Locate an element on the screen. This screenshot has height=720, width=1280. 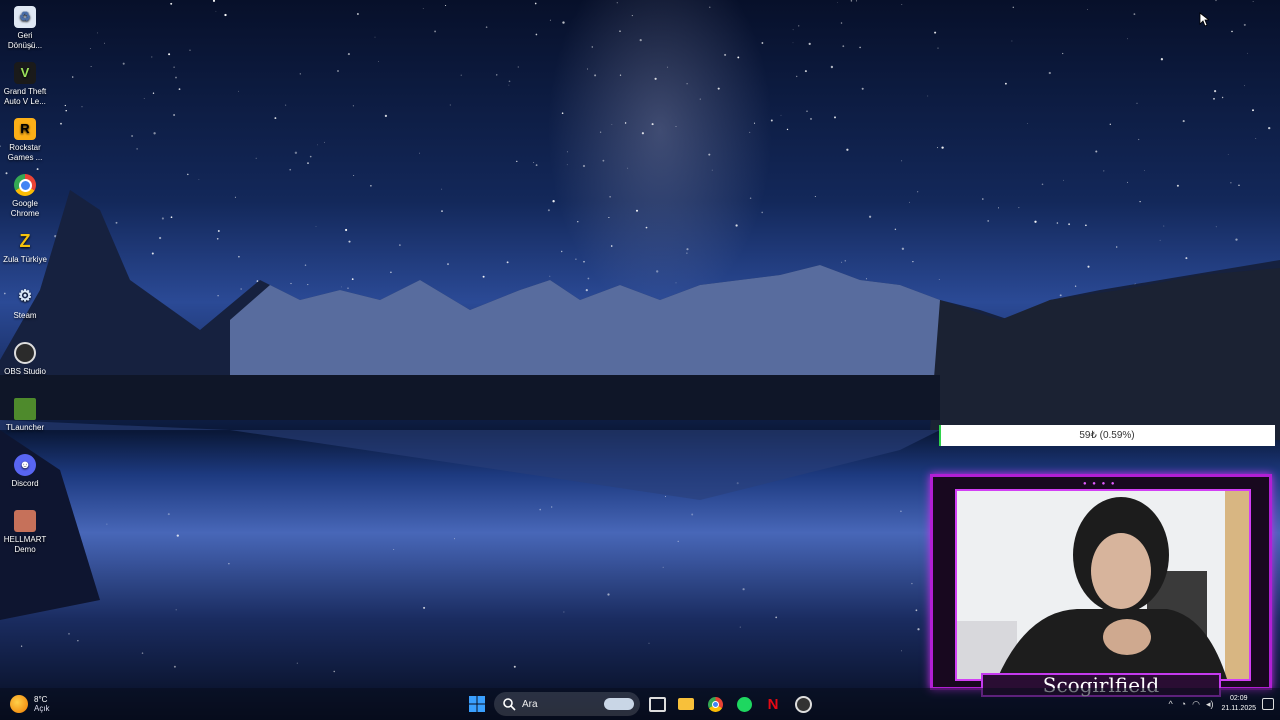
taskbar-chrome is located at coordinates (715, 704).